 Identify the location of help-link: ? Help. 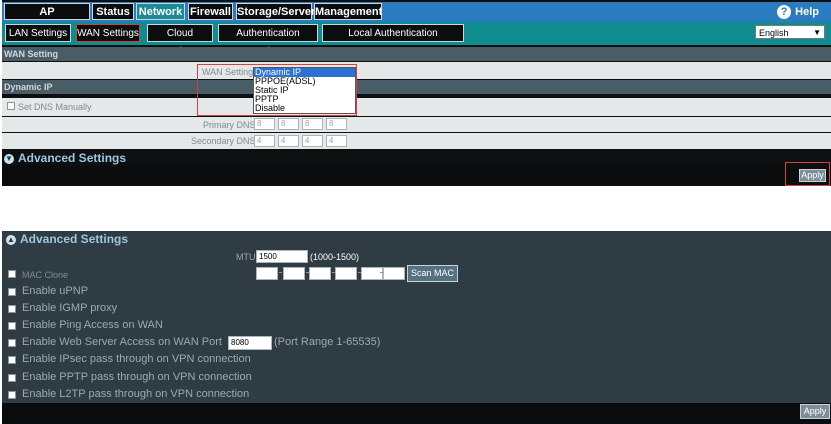
(798, 12).